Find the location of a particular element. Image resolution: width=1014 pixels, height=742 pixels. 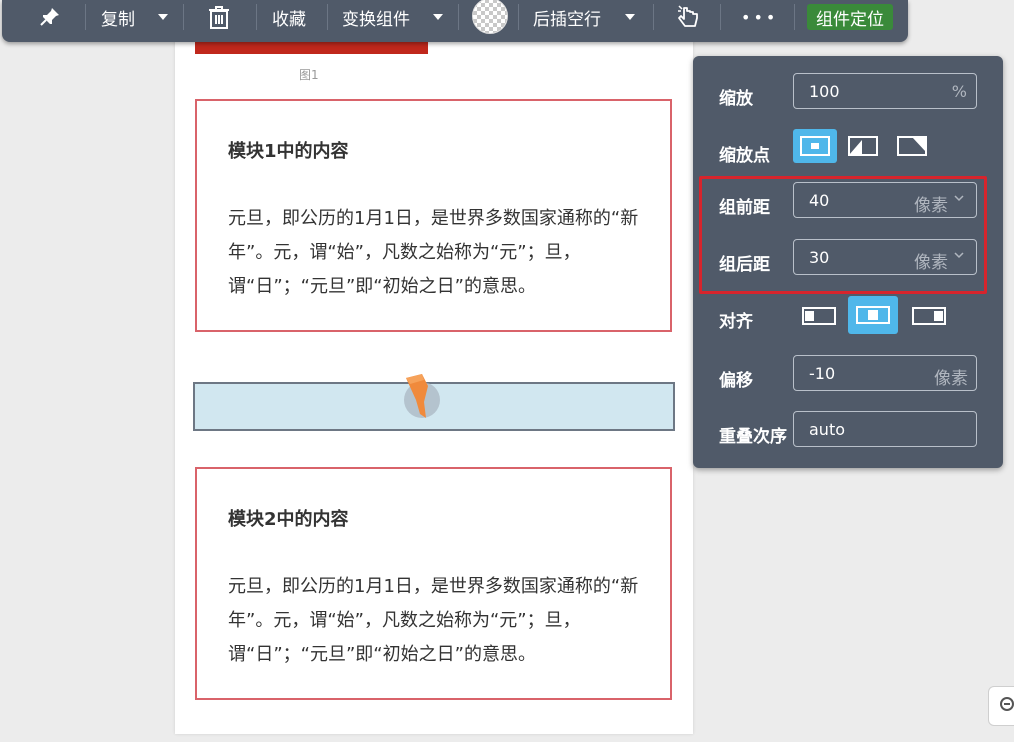

favorite-label: 收藏 is located at coordinates (289, 19).